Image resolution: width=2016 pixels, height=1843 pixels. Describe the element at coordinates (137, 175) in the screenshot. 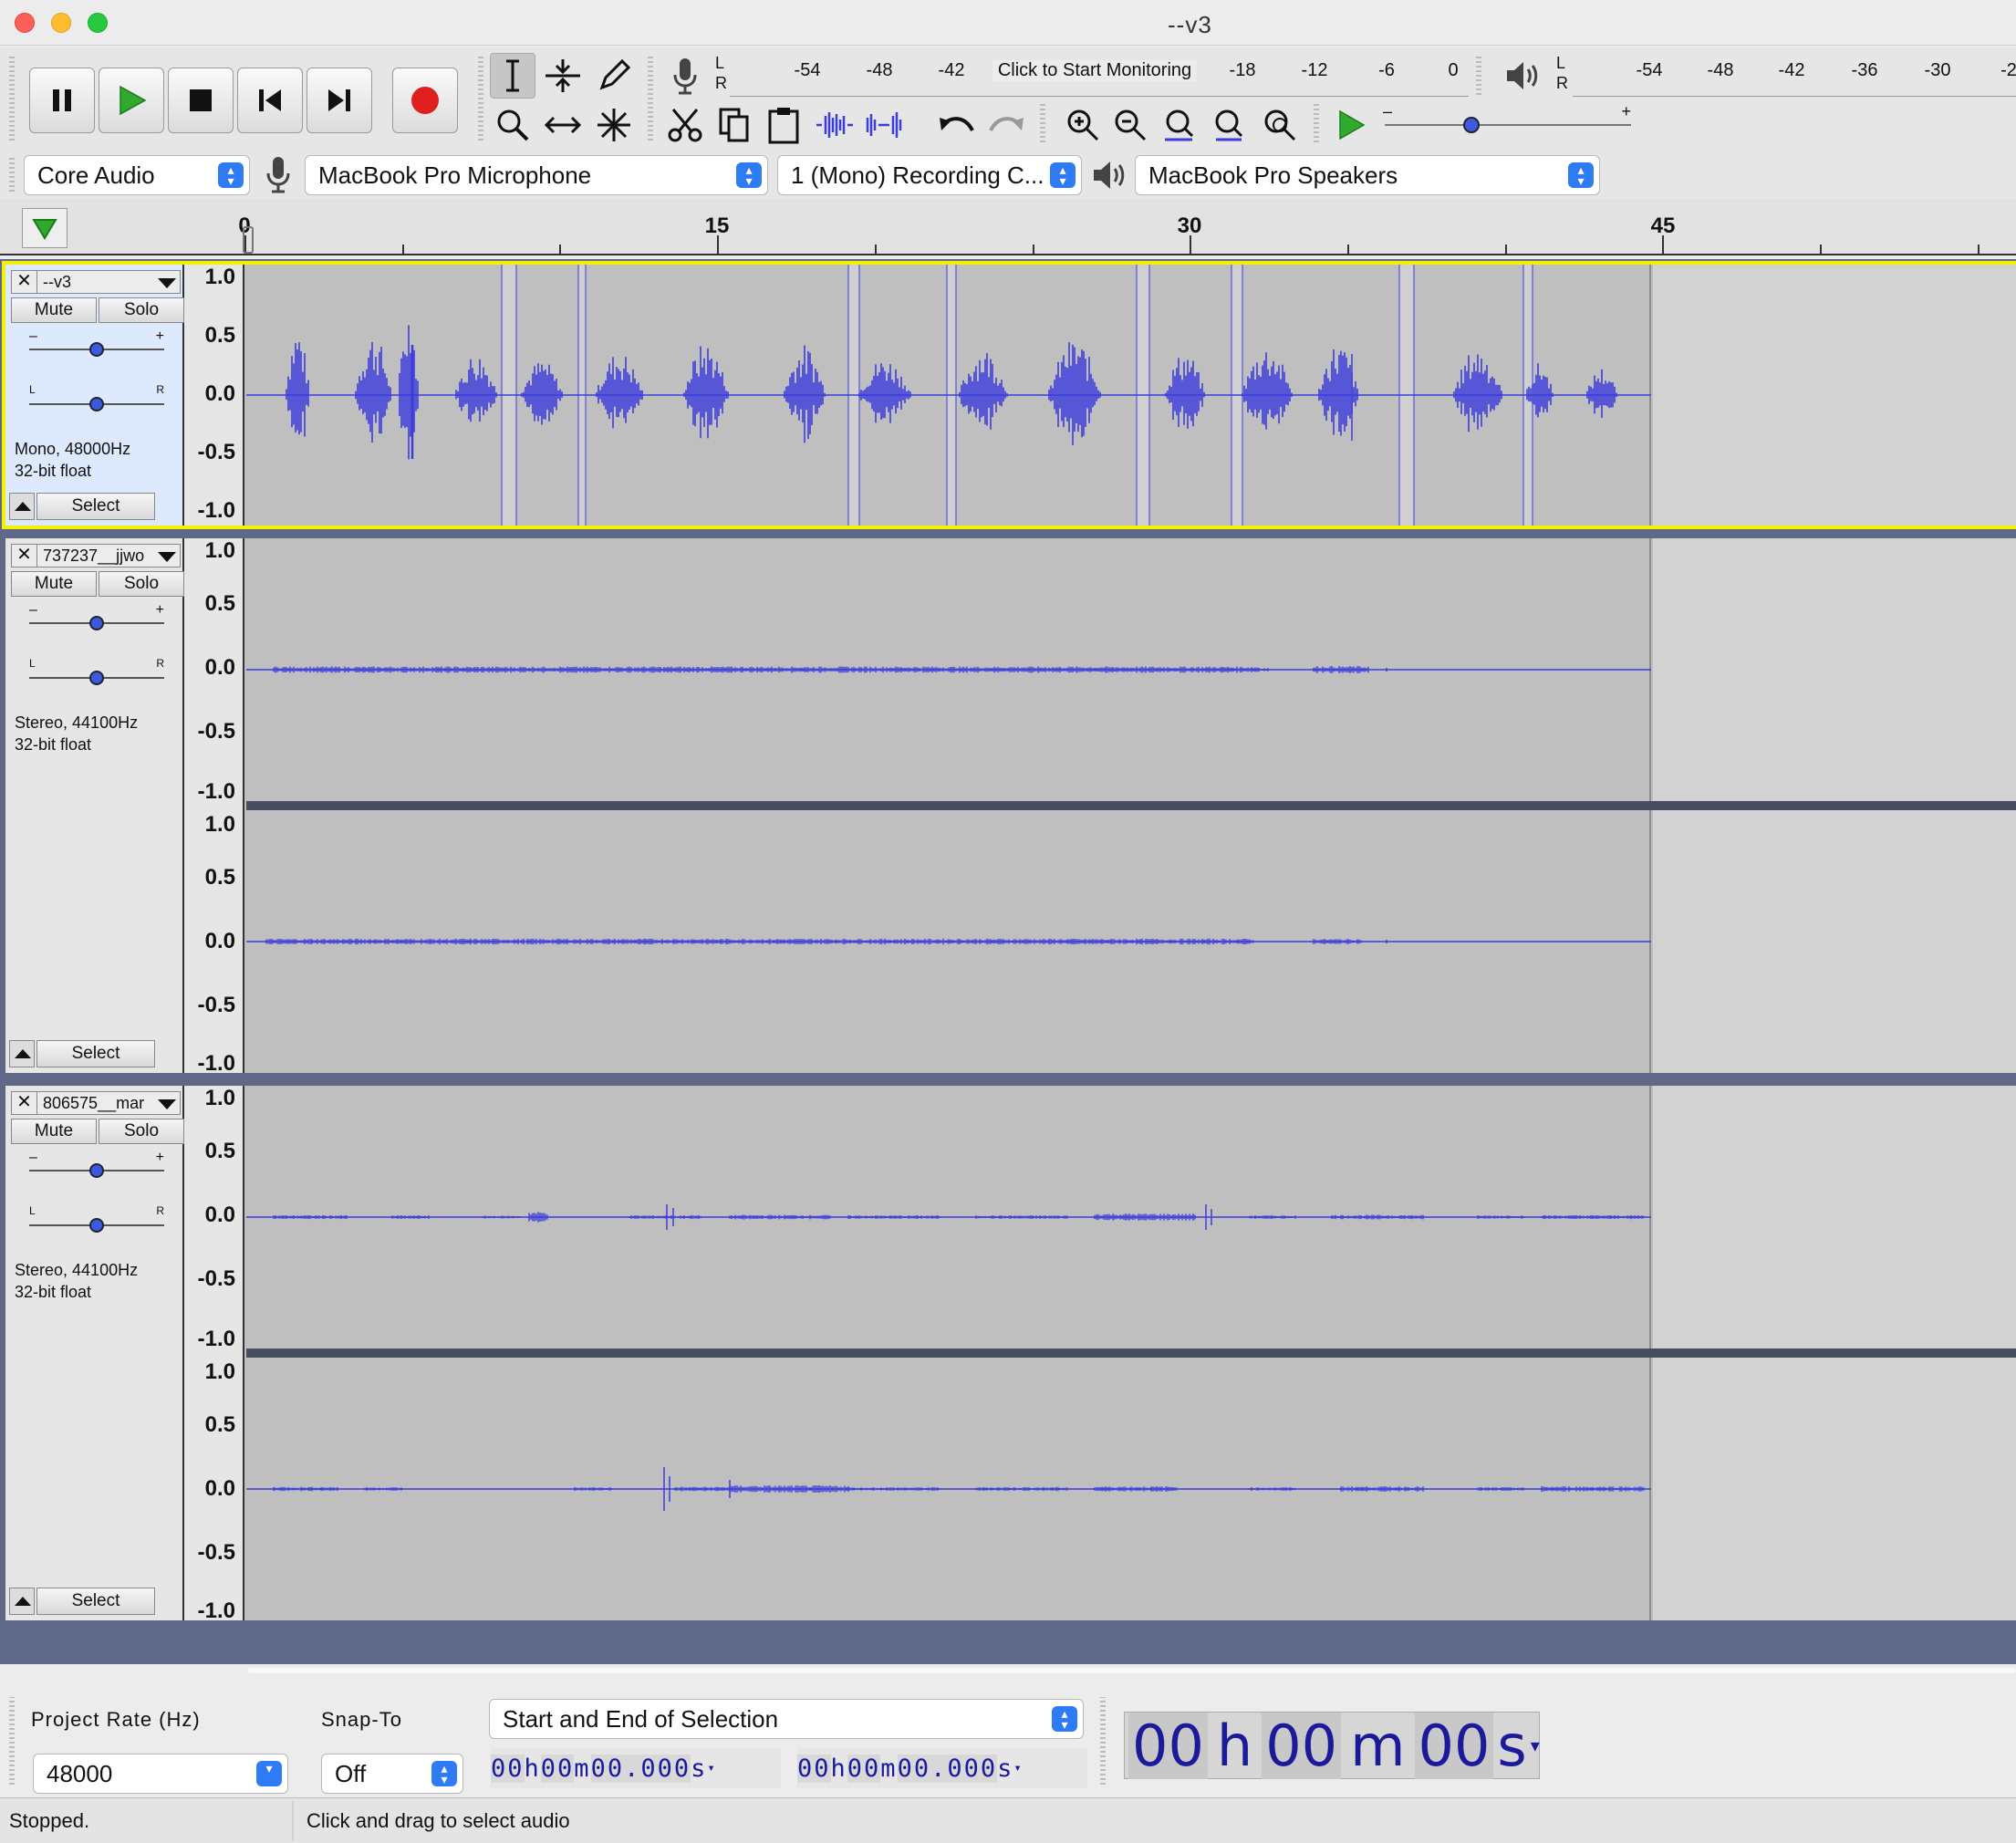

I see `audio-host-select: Core Audio ▴ ▾` at that location.